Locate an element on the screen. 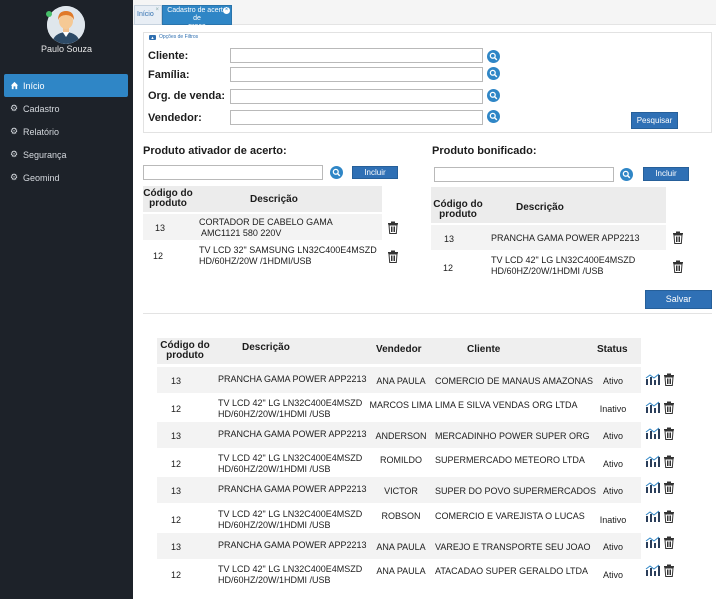 The height and width of the screenshot is (599, 716). vendedor-input is located at coordinates (356, 117).